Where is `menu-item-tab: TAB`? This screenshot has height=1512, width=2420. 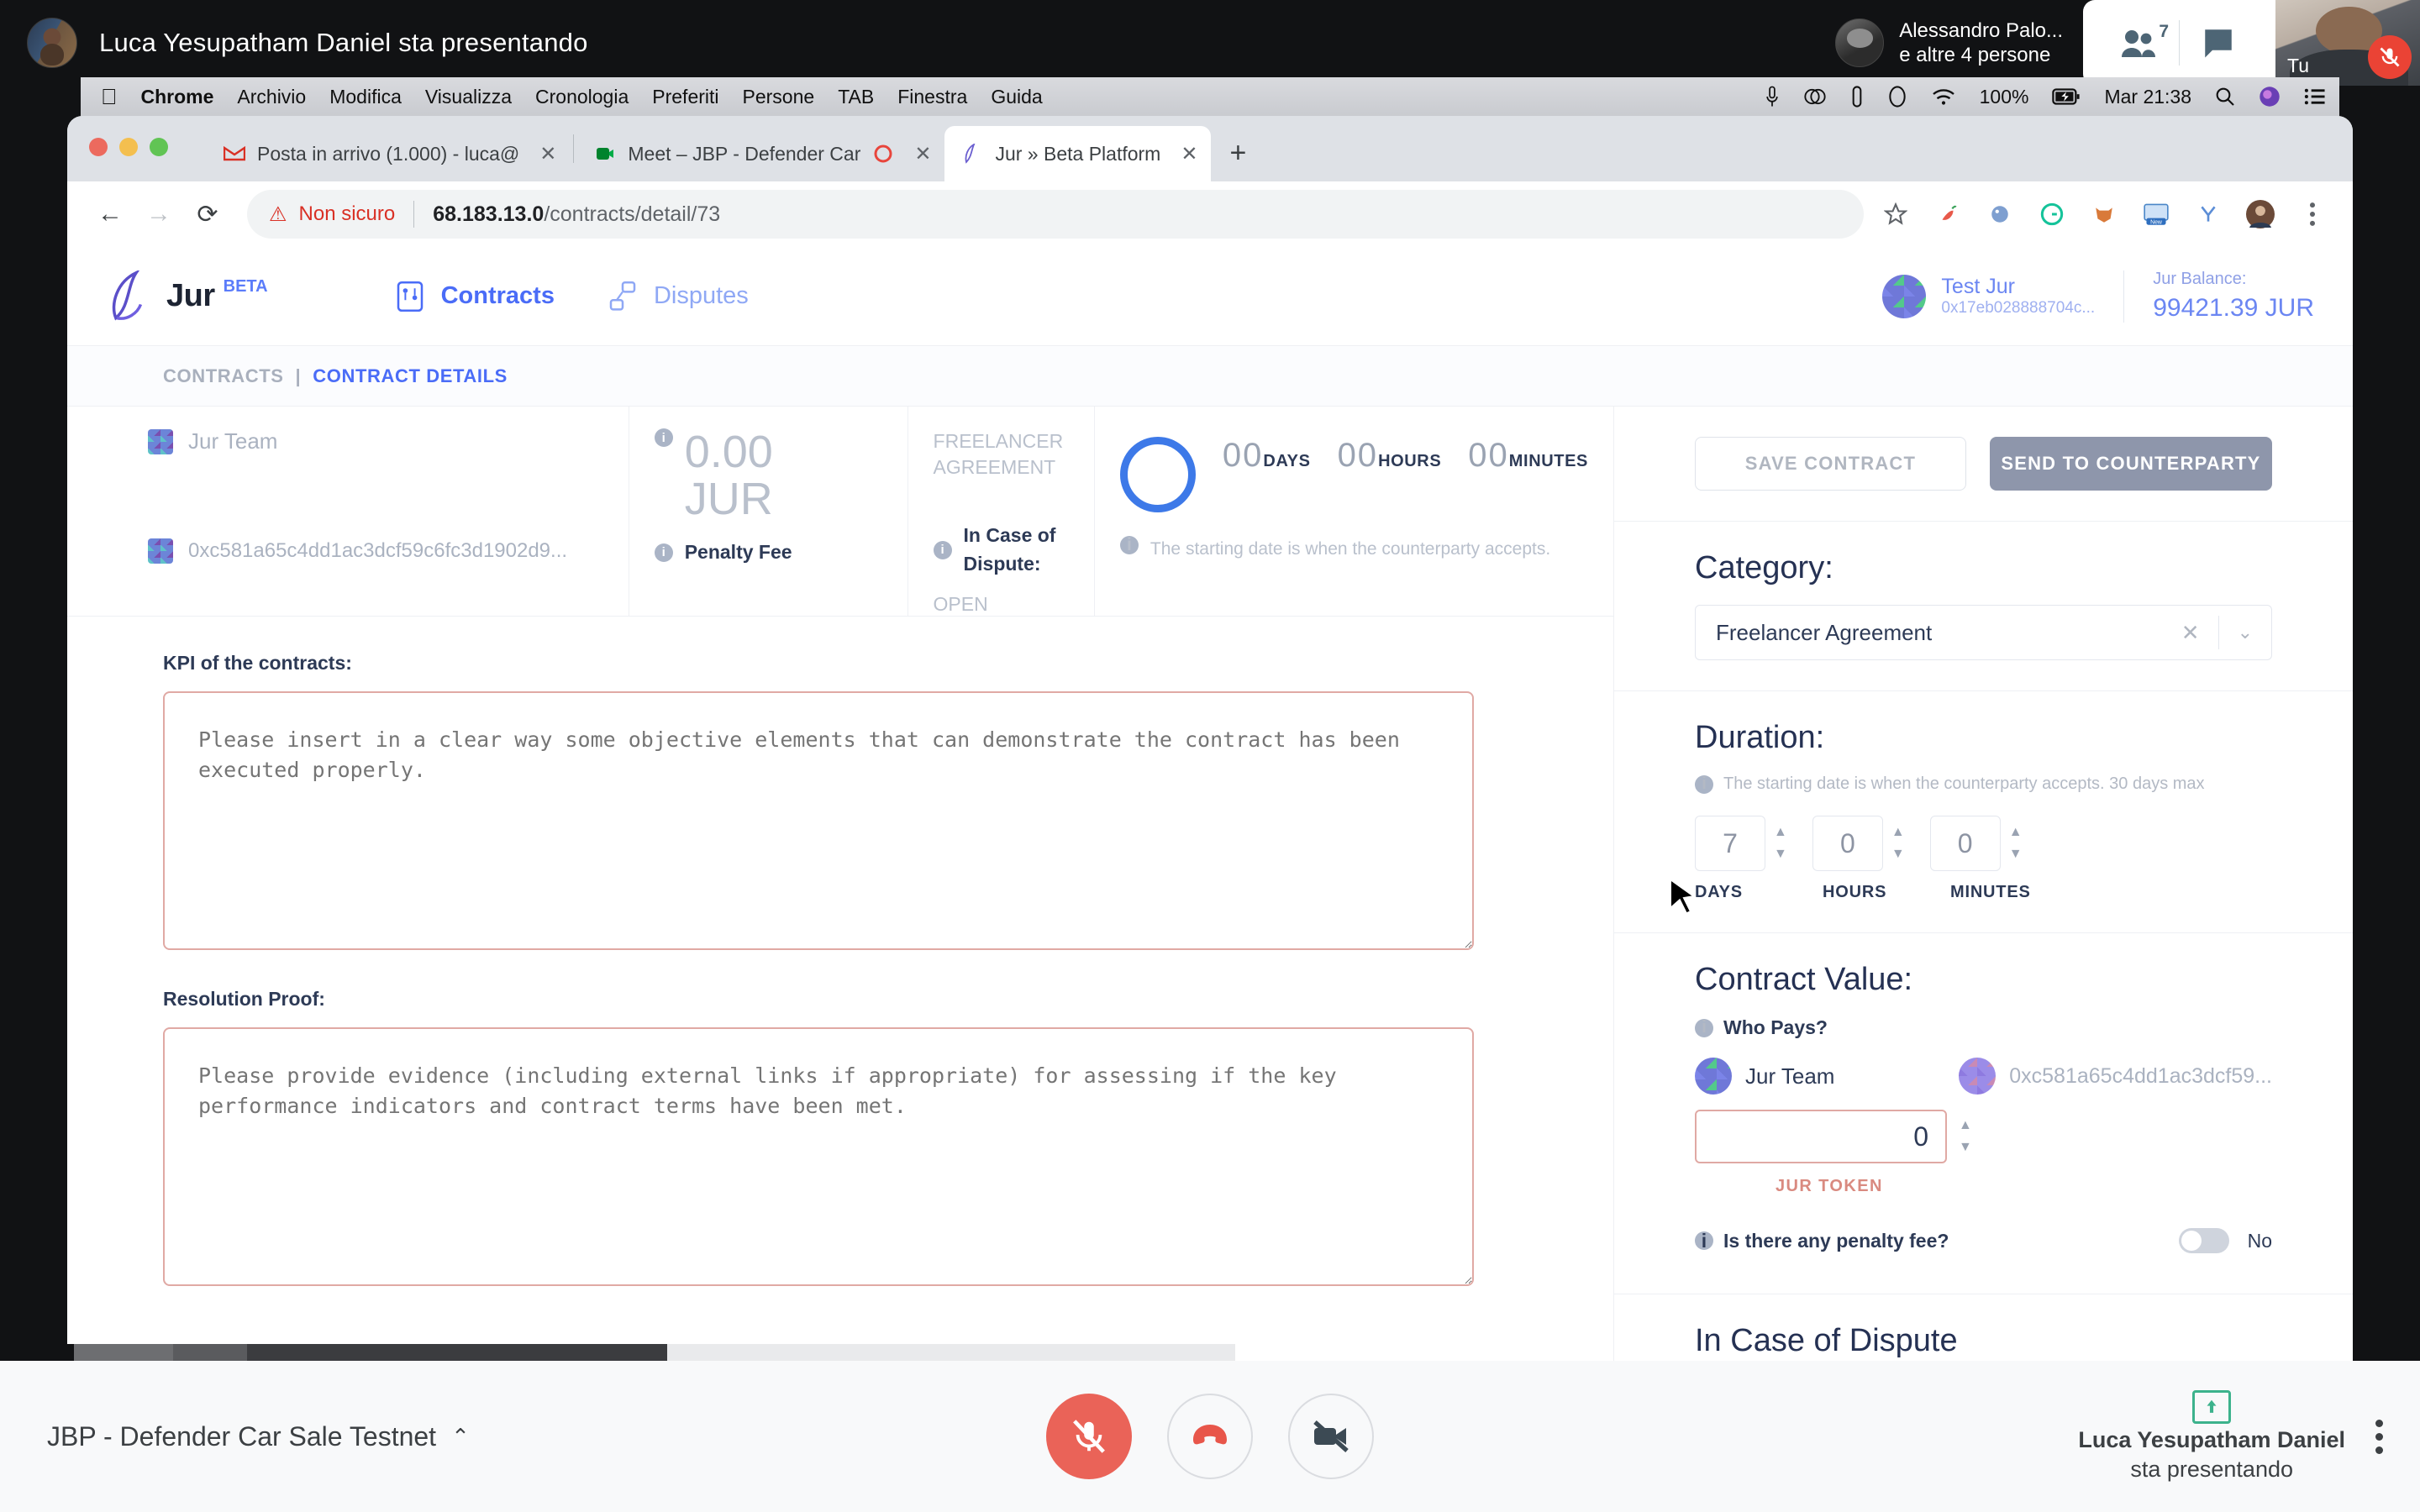 menu-item-tab: TAB is located at coordinates (856, 97).